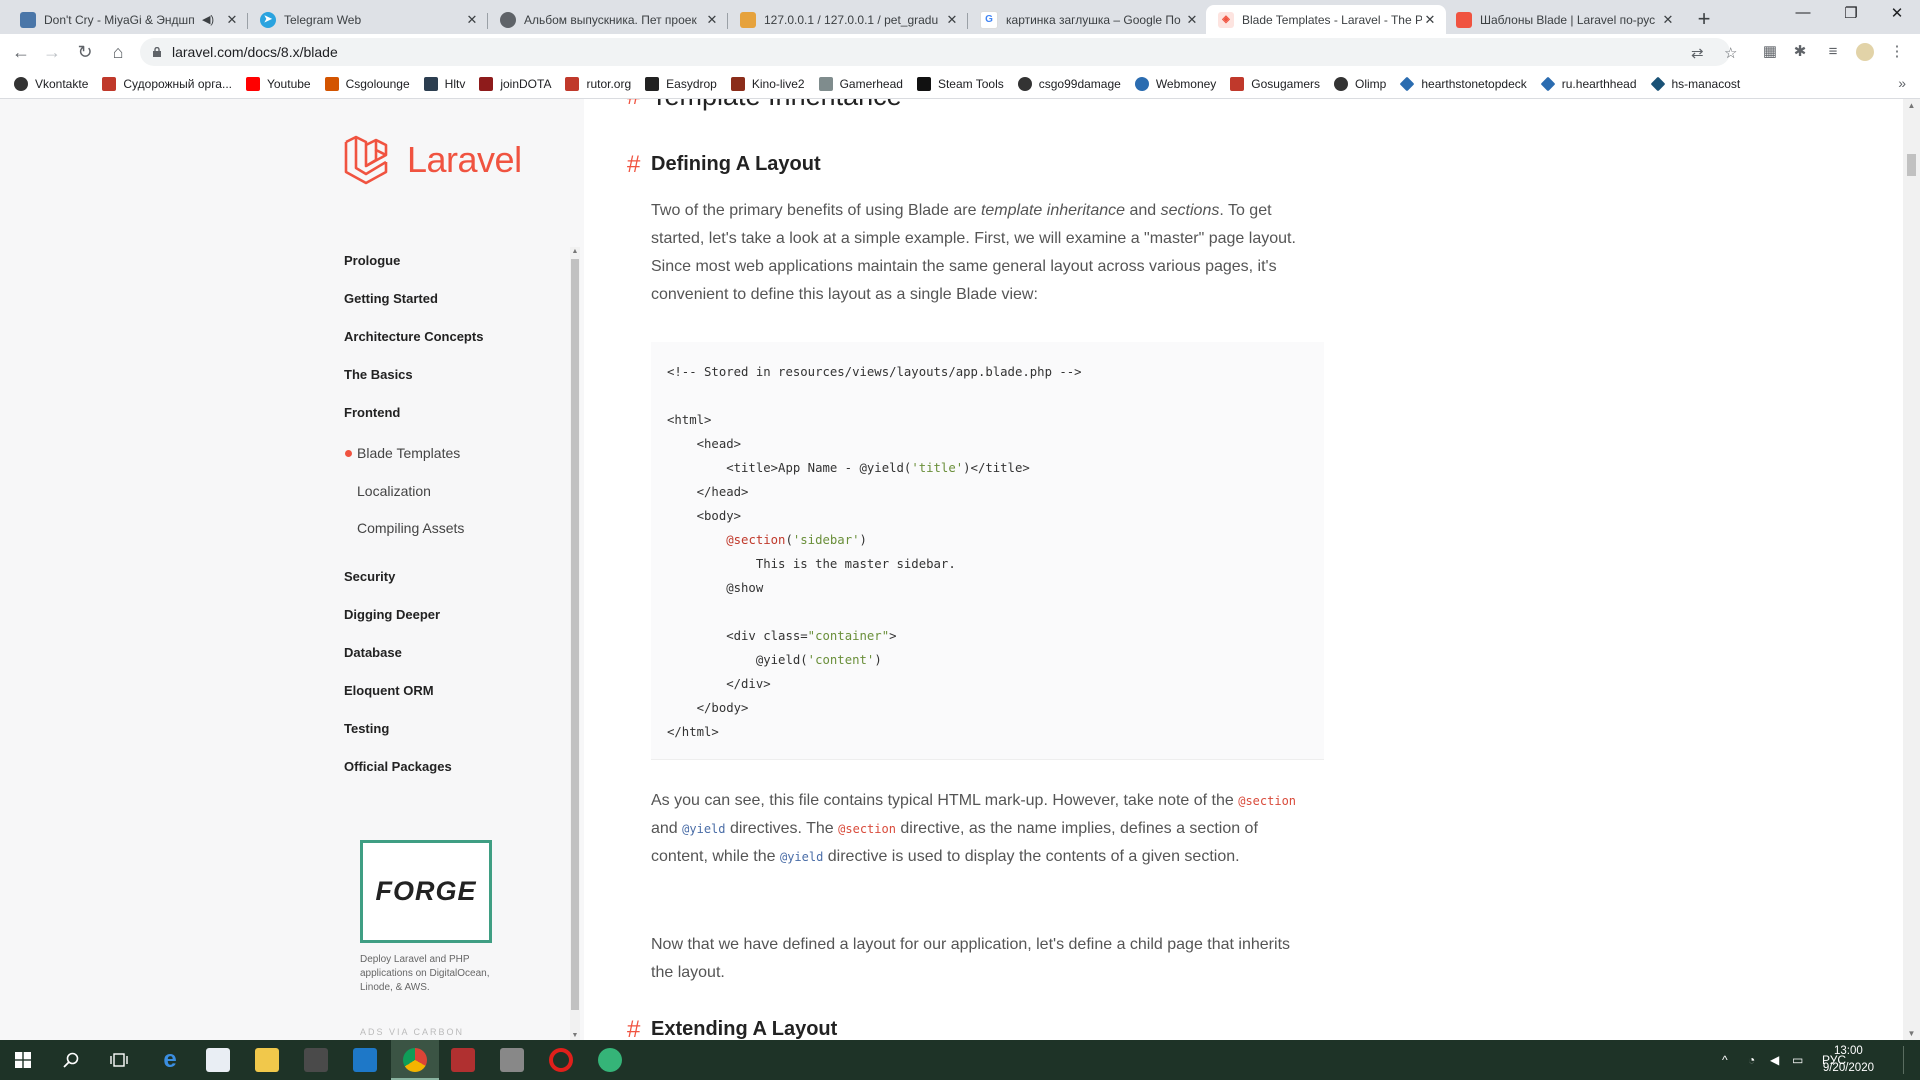 The image size is (1920, 1080). What do you see at coordinates (392, 614) in the screenshot?
I see `nav-section-digging-deeper: Digging Deeper` at bounding box center [392, 614].